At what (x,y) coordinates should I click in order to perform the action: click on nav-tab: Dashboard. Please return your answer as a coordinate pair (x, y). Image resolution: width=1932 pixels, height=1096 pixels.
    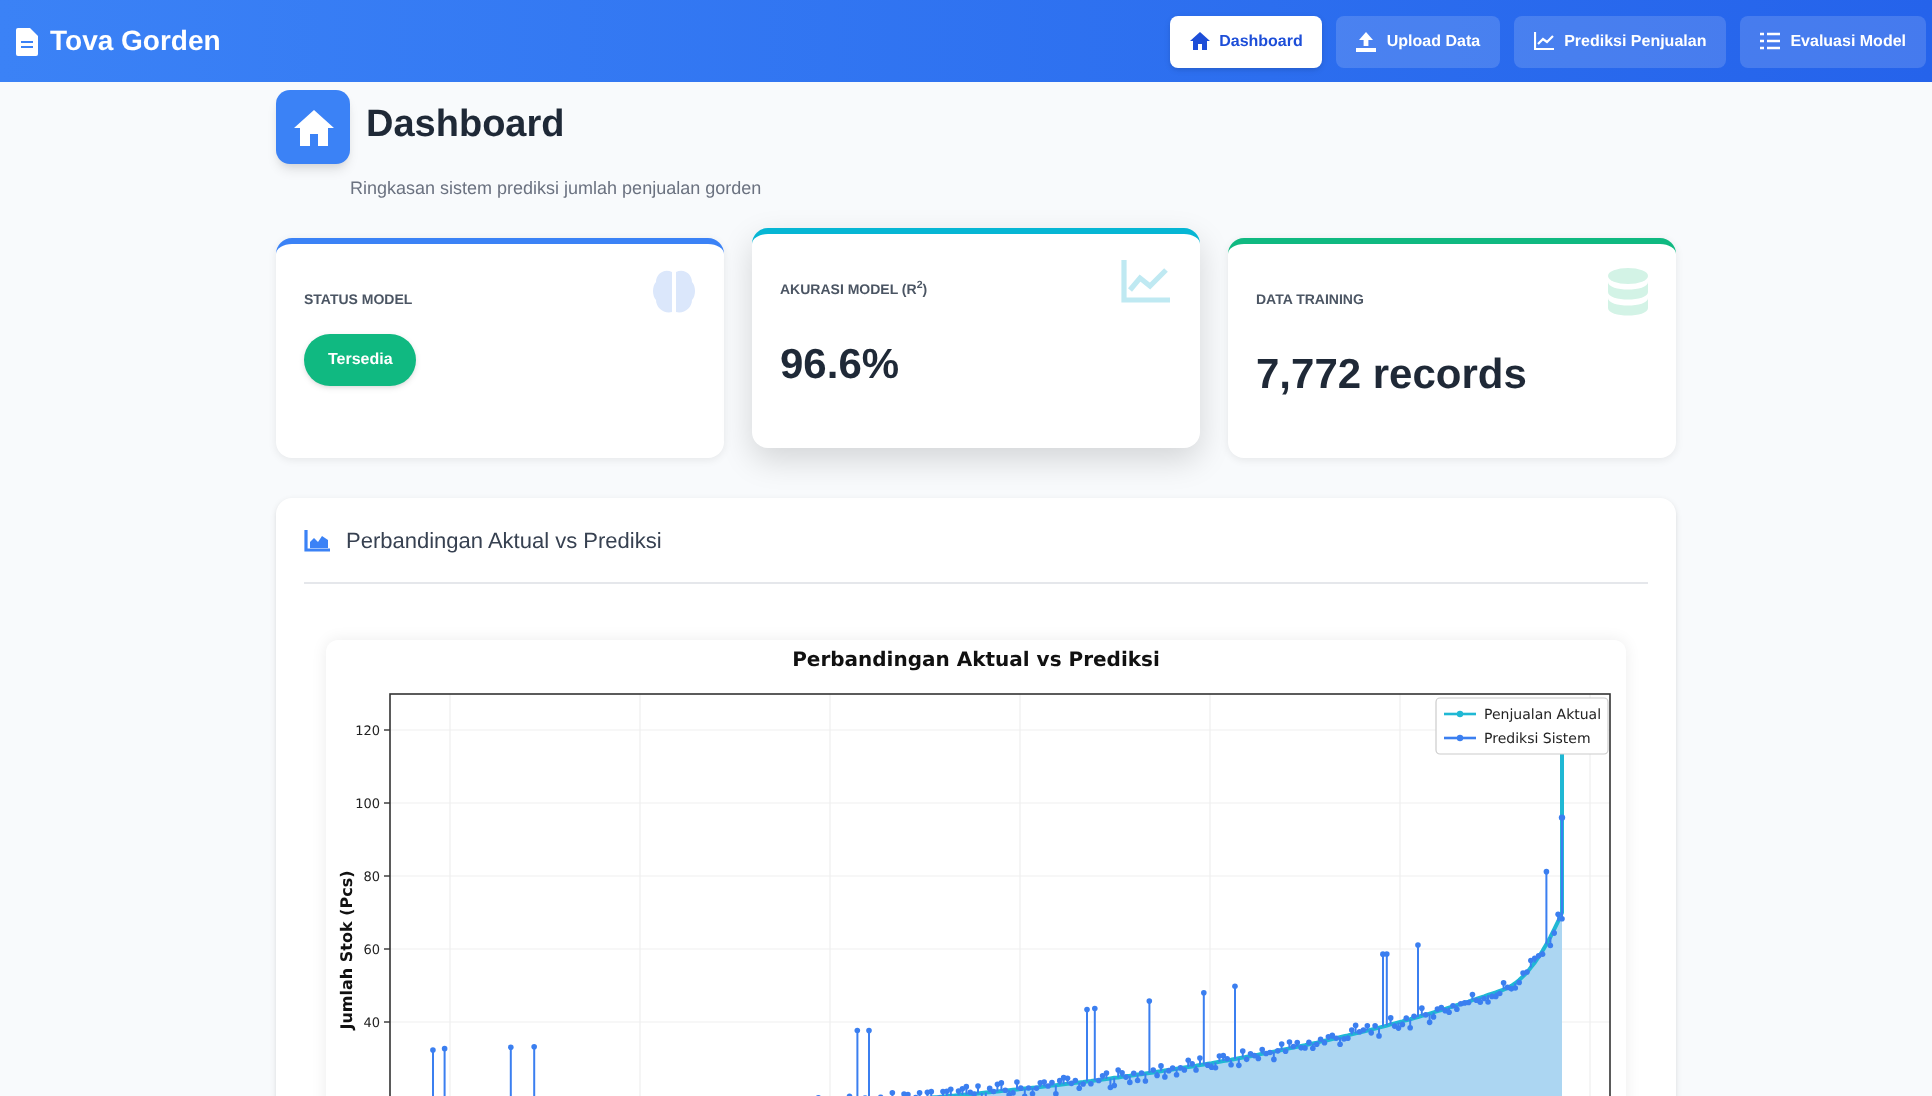
    Looking at the image, I should click on (1246, 41).